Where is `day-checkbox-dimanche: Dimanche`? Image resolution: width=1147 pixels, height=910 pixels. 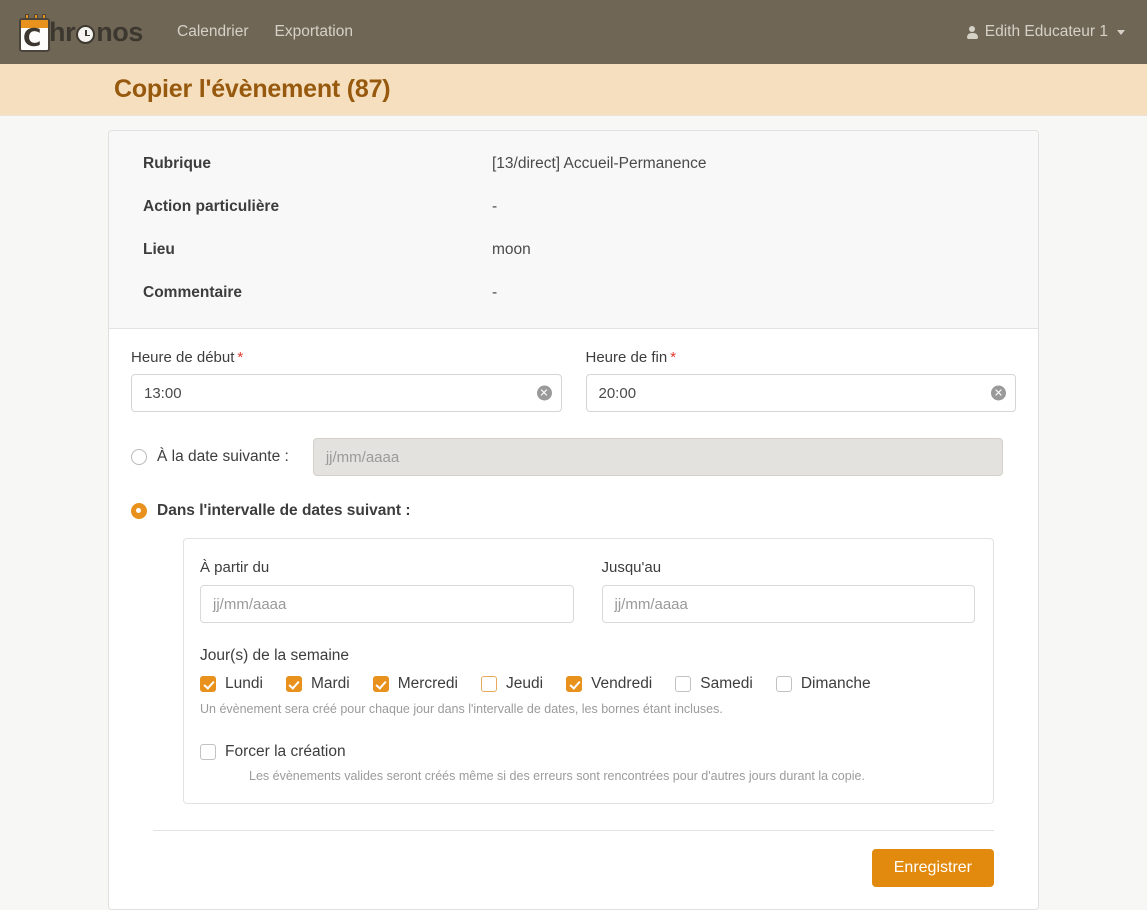 day-checkbox-dimanche: Dimanche is located at coordinates (823, 684).